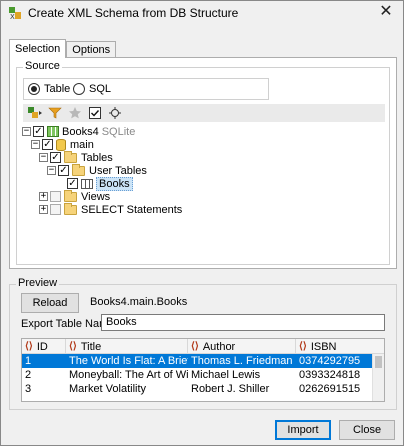 This screenshot has height=446, width=404. What do you see at coordinates (226, 375) in the screenshot?
I see `cell-author: Michael Lewis` at bounding box center [226, 375].